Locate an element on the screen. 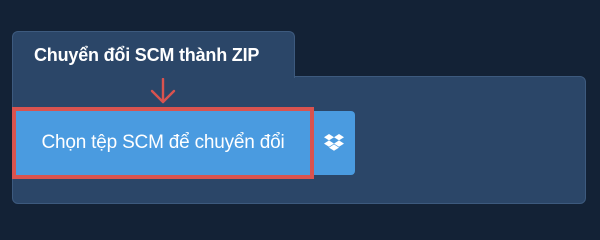  dropbox-icon is located at coordinates (333, 142).